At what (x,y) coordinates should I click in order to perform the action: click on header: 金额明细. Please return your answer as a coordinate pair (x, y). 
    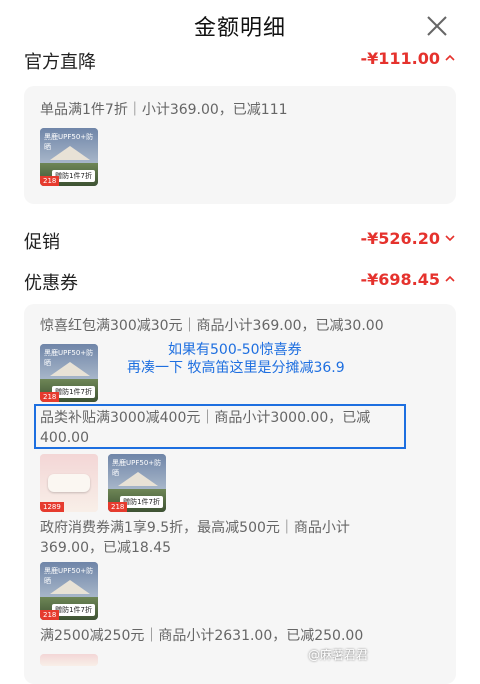
    Looking at the image, I should click on (240, 25).